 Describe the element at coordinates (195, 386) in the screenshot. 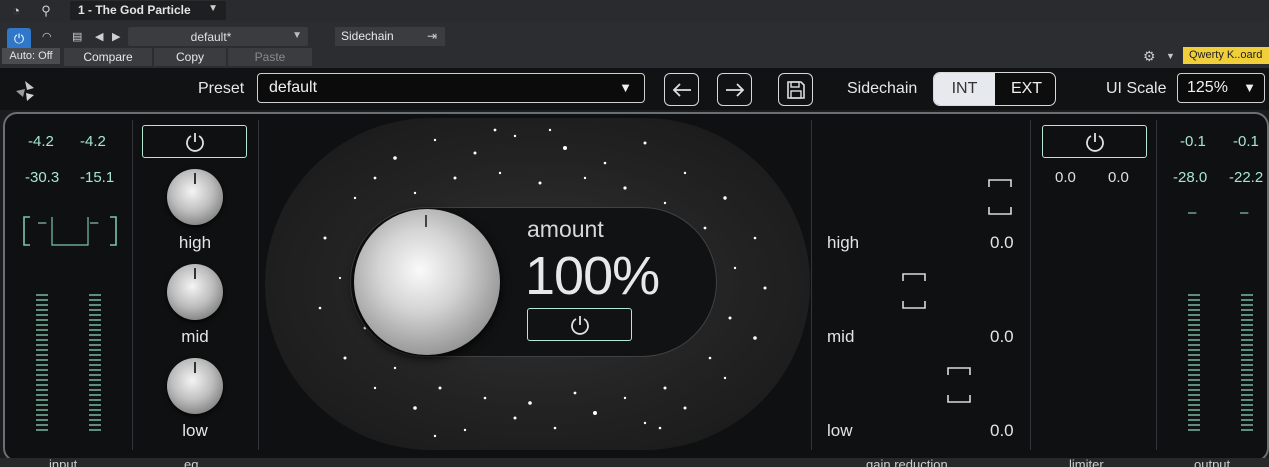

I see `eq-low-knob` at that location.